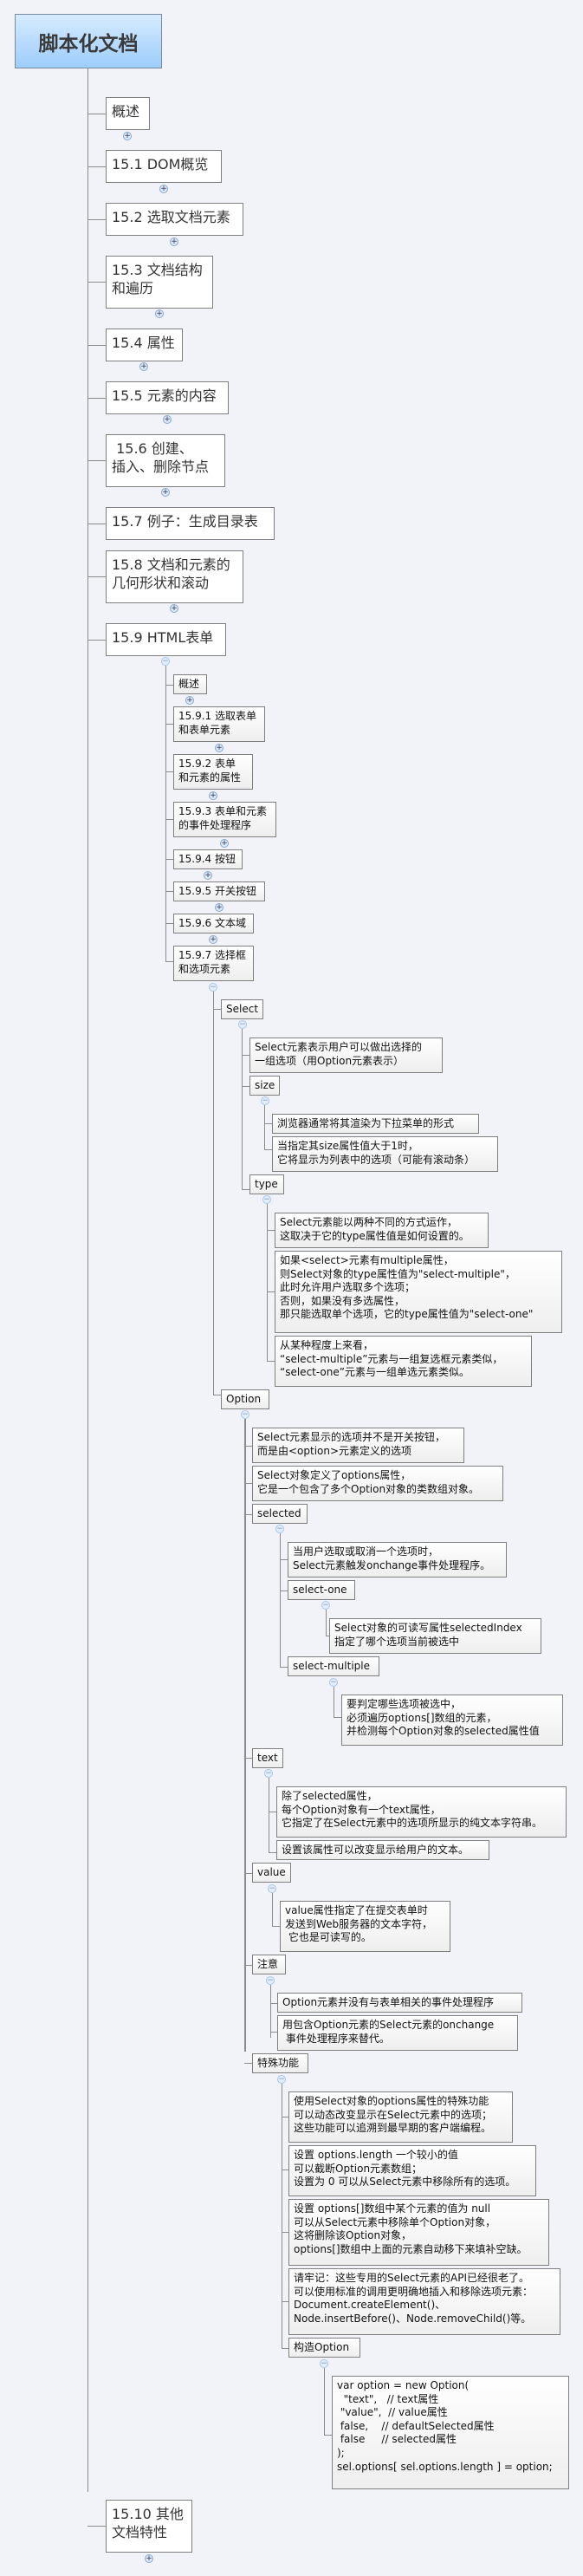 The width and height of the screenshot is (583, 2576). Describe the element at coordinates (88, 41) in the screenshot. I see `root-topic: 脚本化文档` at that location.